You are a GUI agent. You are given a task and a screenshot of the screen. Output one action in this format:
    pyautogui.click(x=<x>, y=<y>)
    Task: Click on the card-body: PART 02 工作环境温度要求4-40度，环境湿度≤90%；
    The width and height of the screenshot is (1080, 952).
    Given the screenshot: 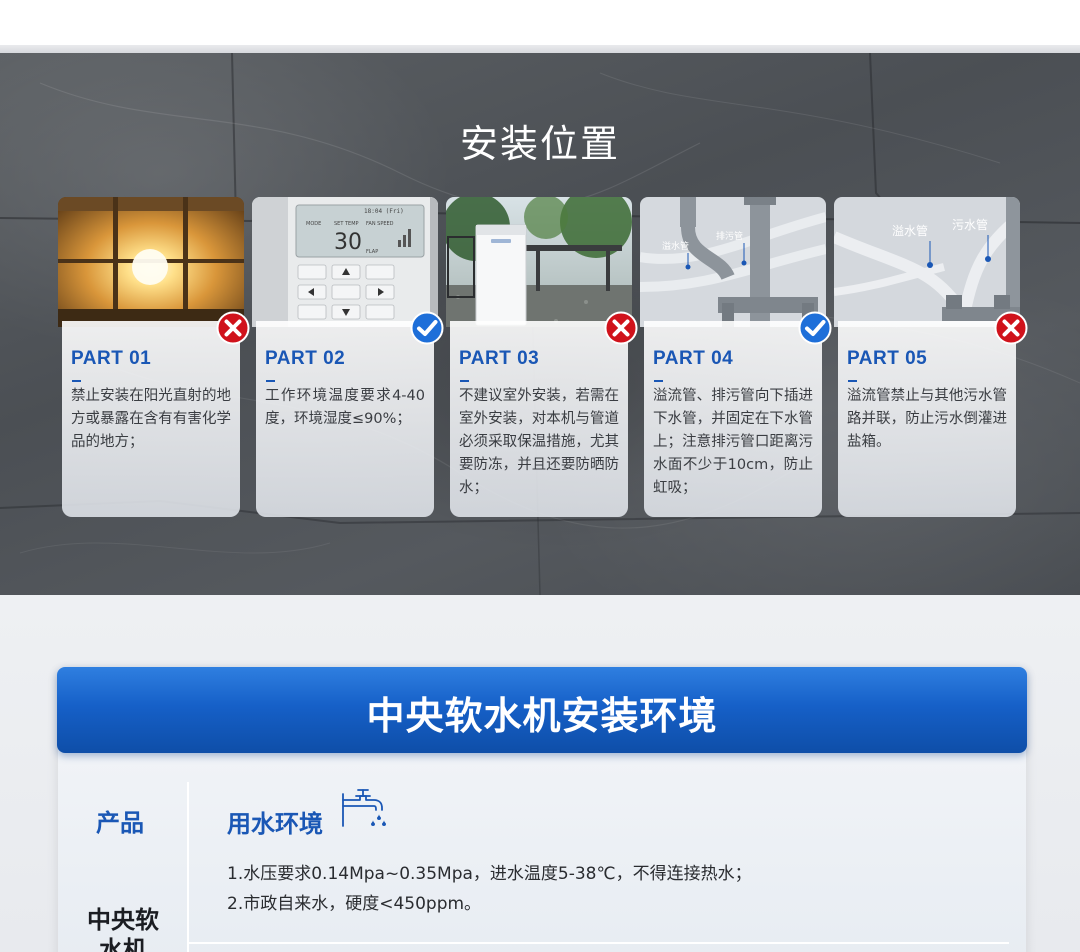 What is the action you would take?
    pyautogui.click(x=345, y=419)
    